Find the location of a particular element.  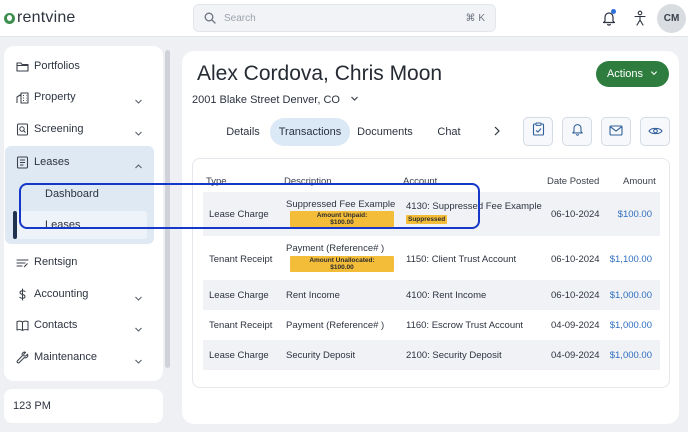

tab-documents: Documents is located at coordinates (385, 132).